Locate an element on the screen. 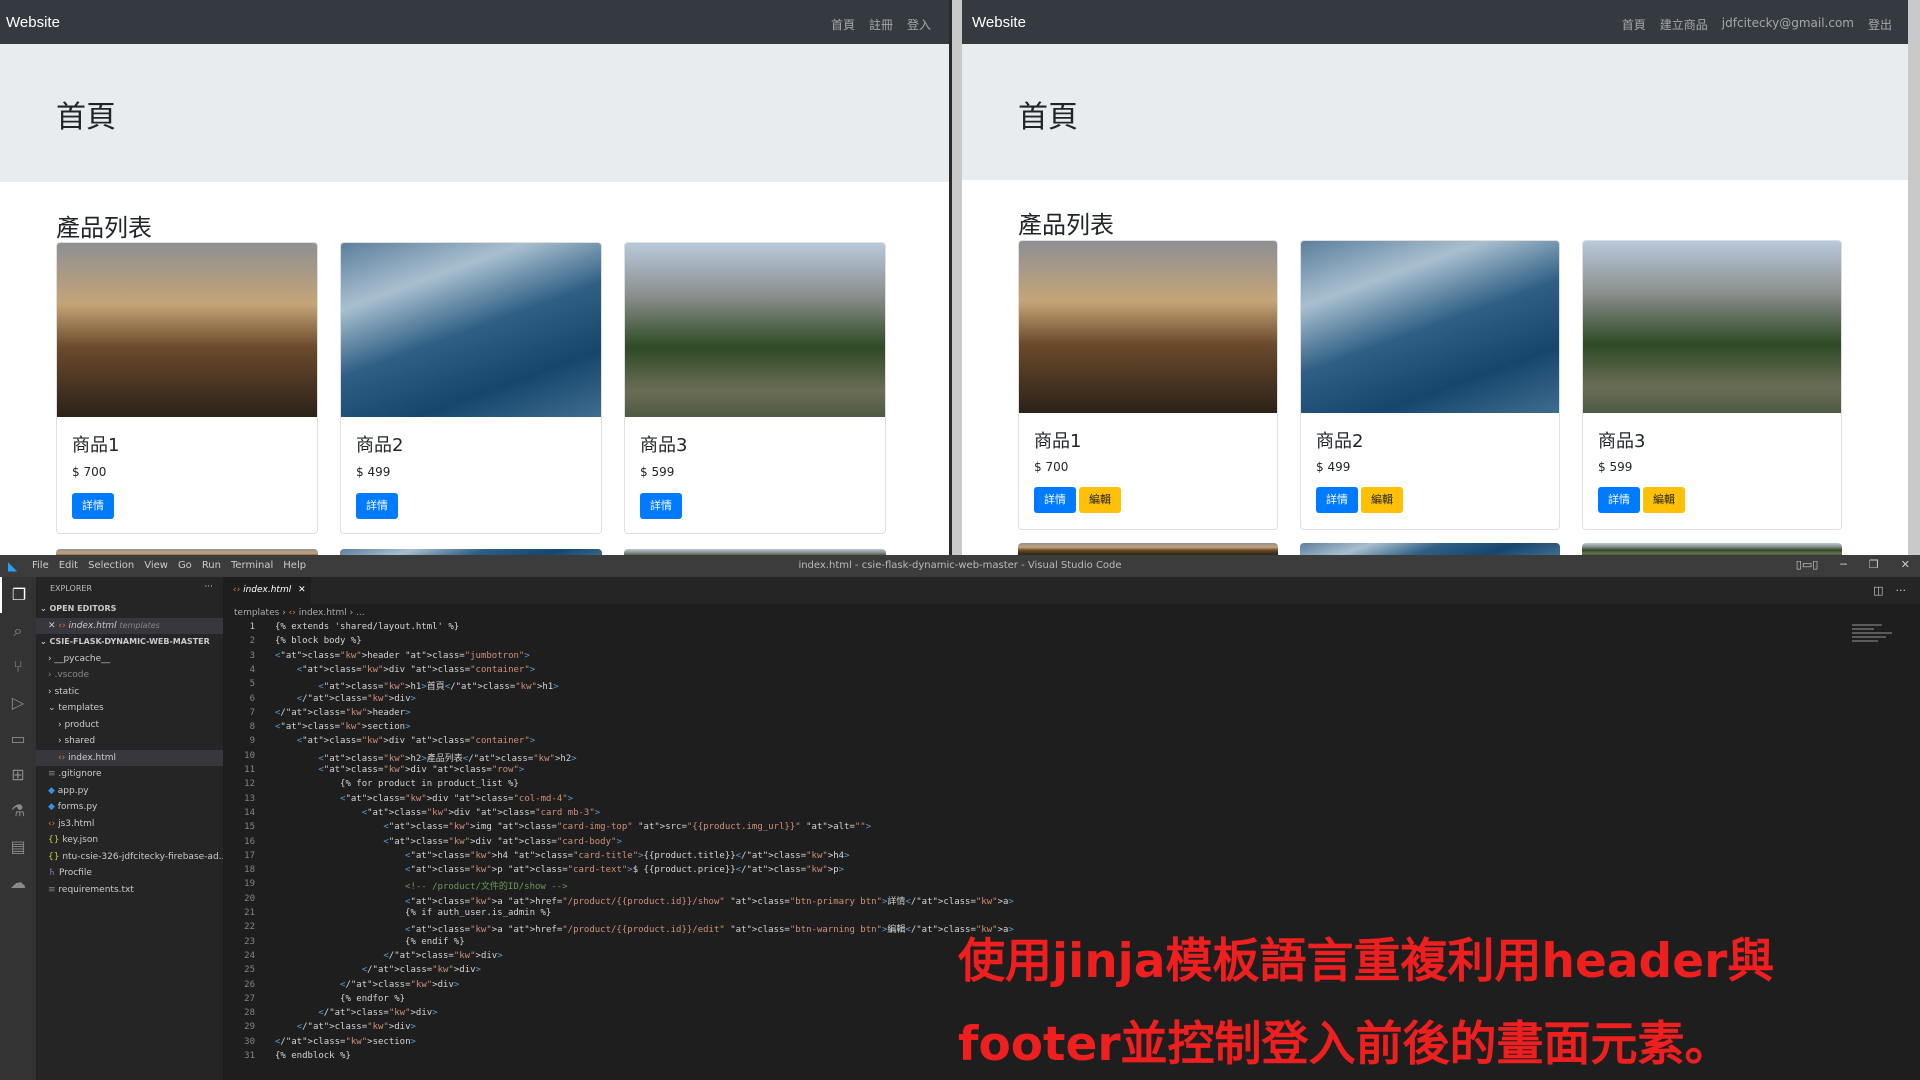 This screenshot has width=1920, height=1080. code-line: </"at">class="kw">div> is located at coordinates (378, 1013).